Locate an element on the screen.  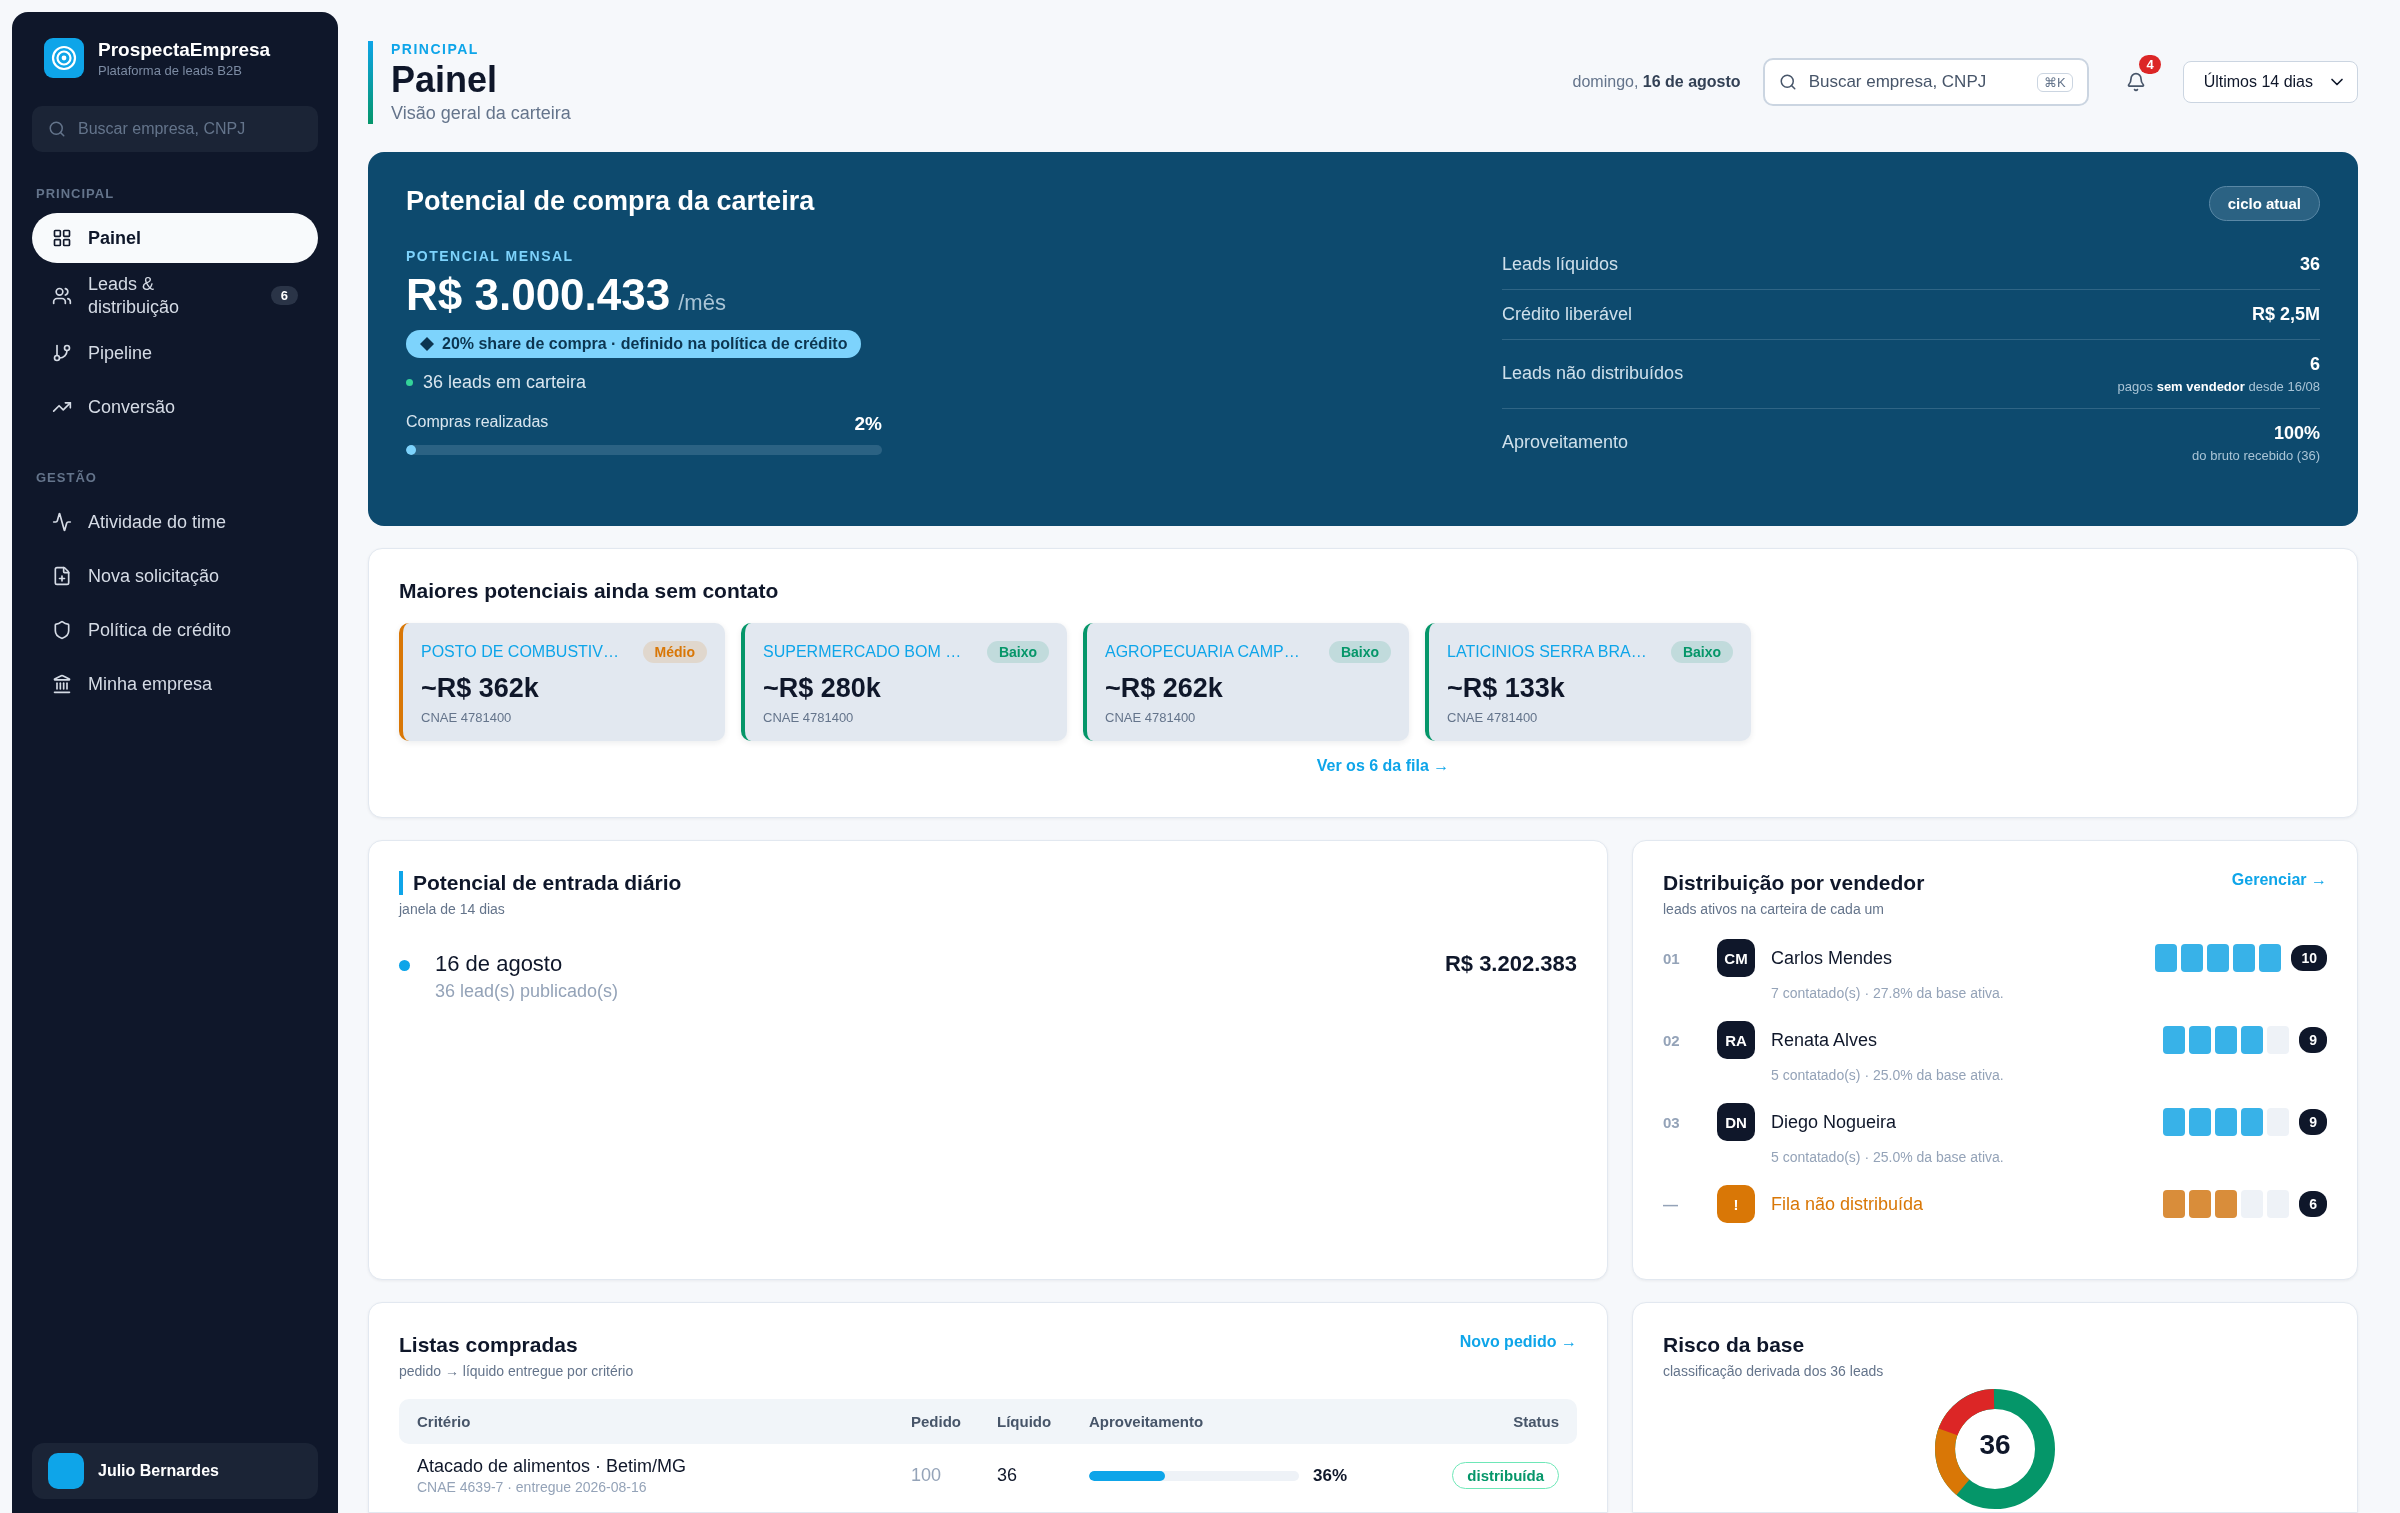
card-title: Listas compradas is located at coordinates (489, 1345).